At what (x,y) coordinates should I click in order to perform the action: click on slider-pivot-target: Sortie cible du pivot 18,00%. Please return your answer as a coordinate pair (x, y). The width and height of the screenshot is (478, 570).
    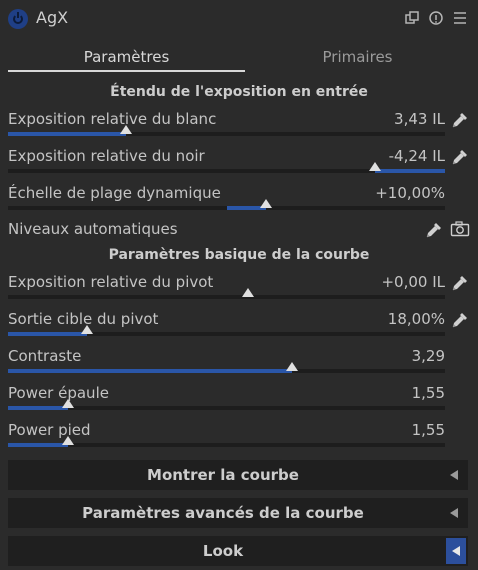
    Looking at the image, I should click on (239, 328).